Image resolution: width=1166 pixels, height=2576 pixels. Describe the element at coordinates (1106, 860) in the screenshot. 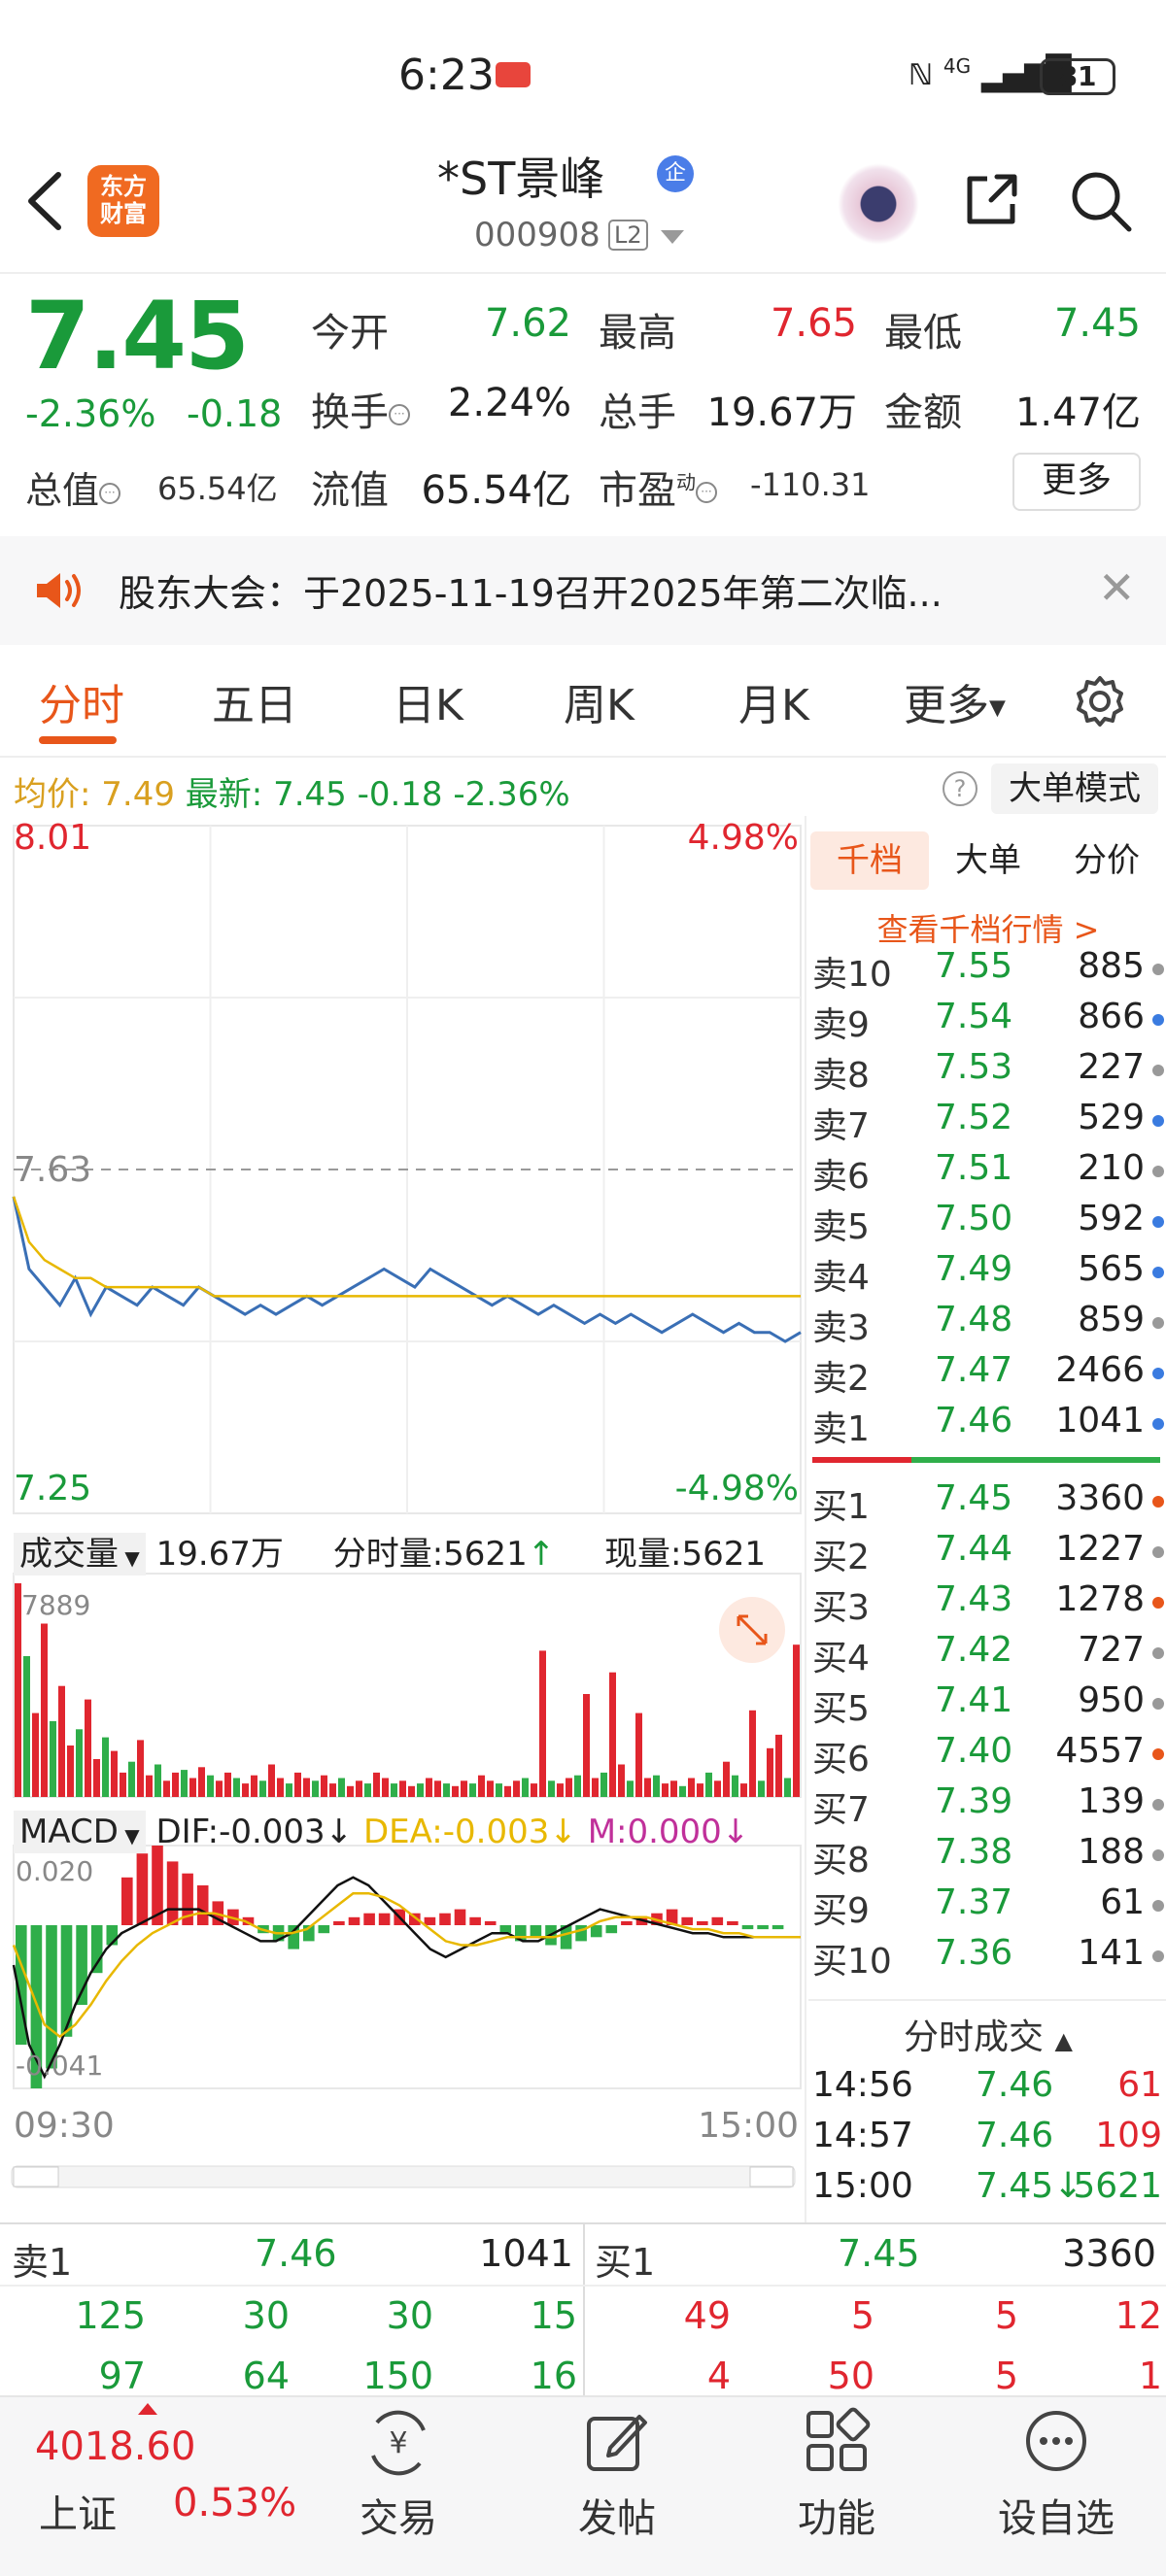

I see `tab-price-split: 分价` at that location.